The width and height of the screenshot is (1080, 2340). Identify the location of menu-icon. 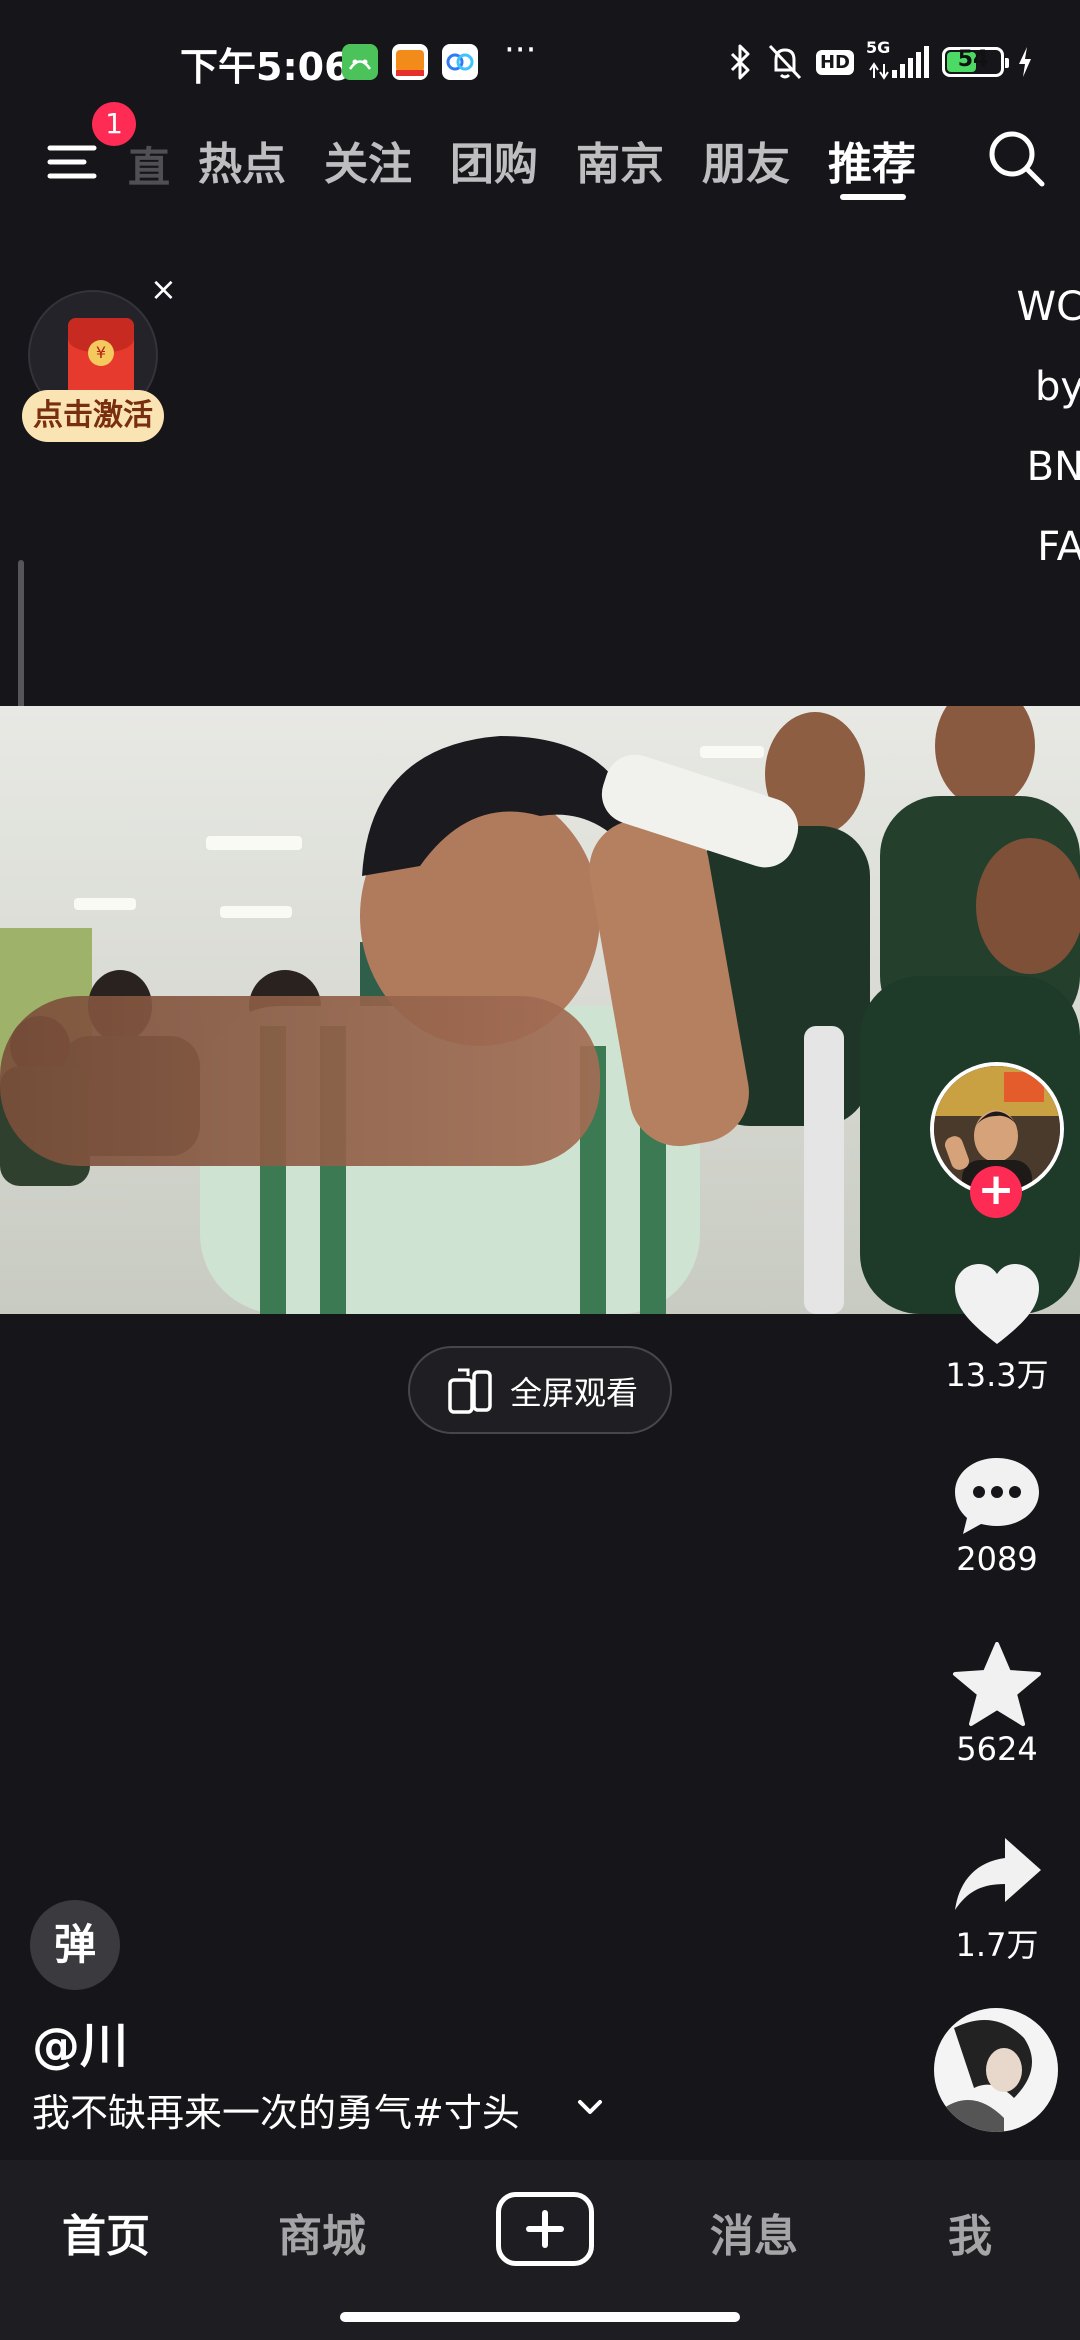
(72, 162).